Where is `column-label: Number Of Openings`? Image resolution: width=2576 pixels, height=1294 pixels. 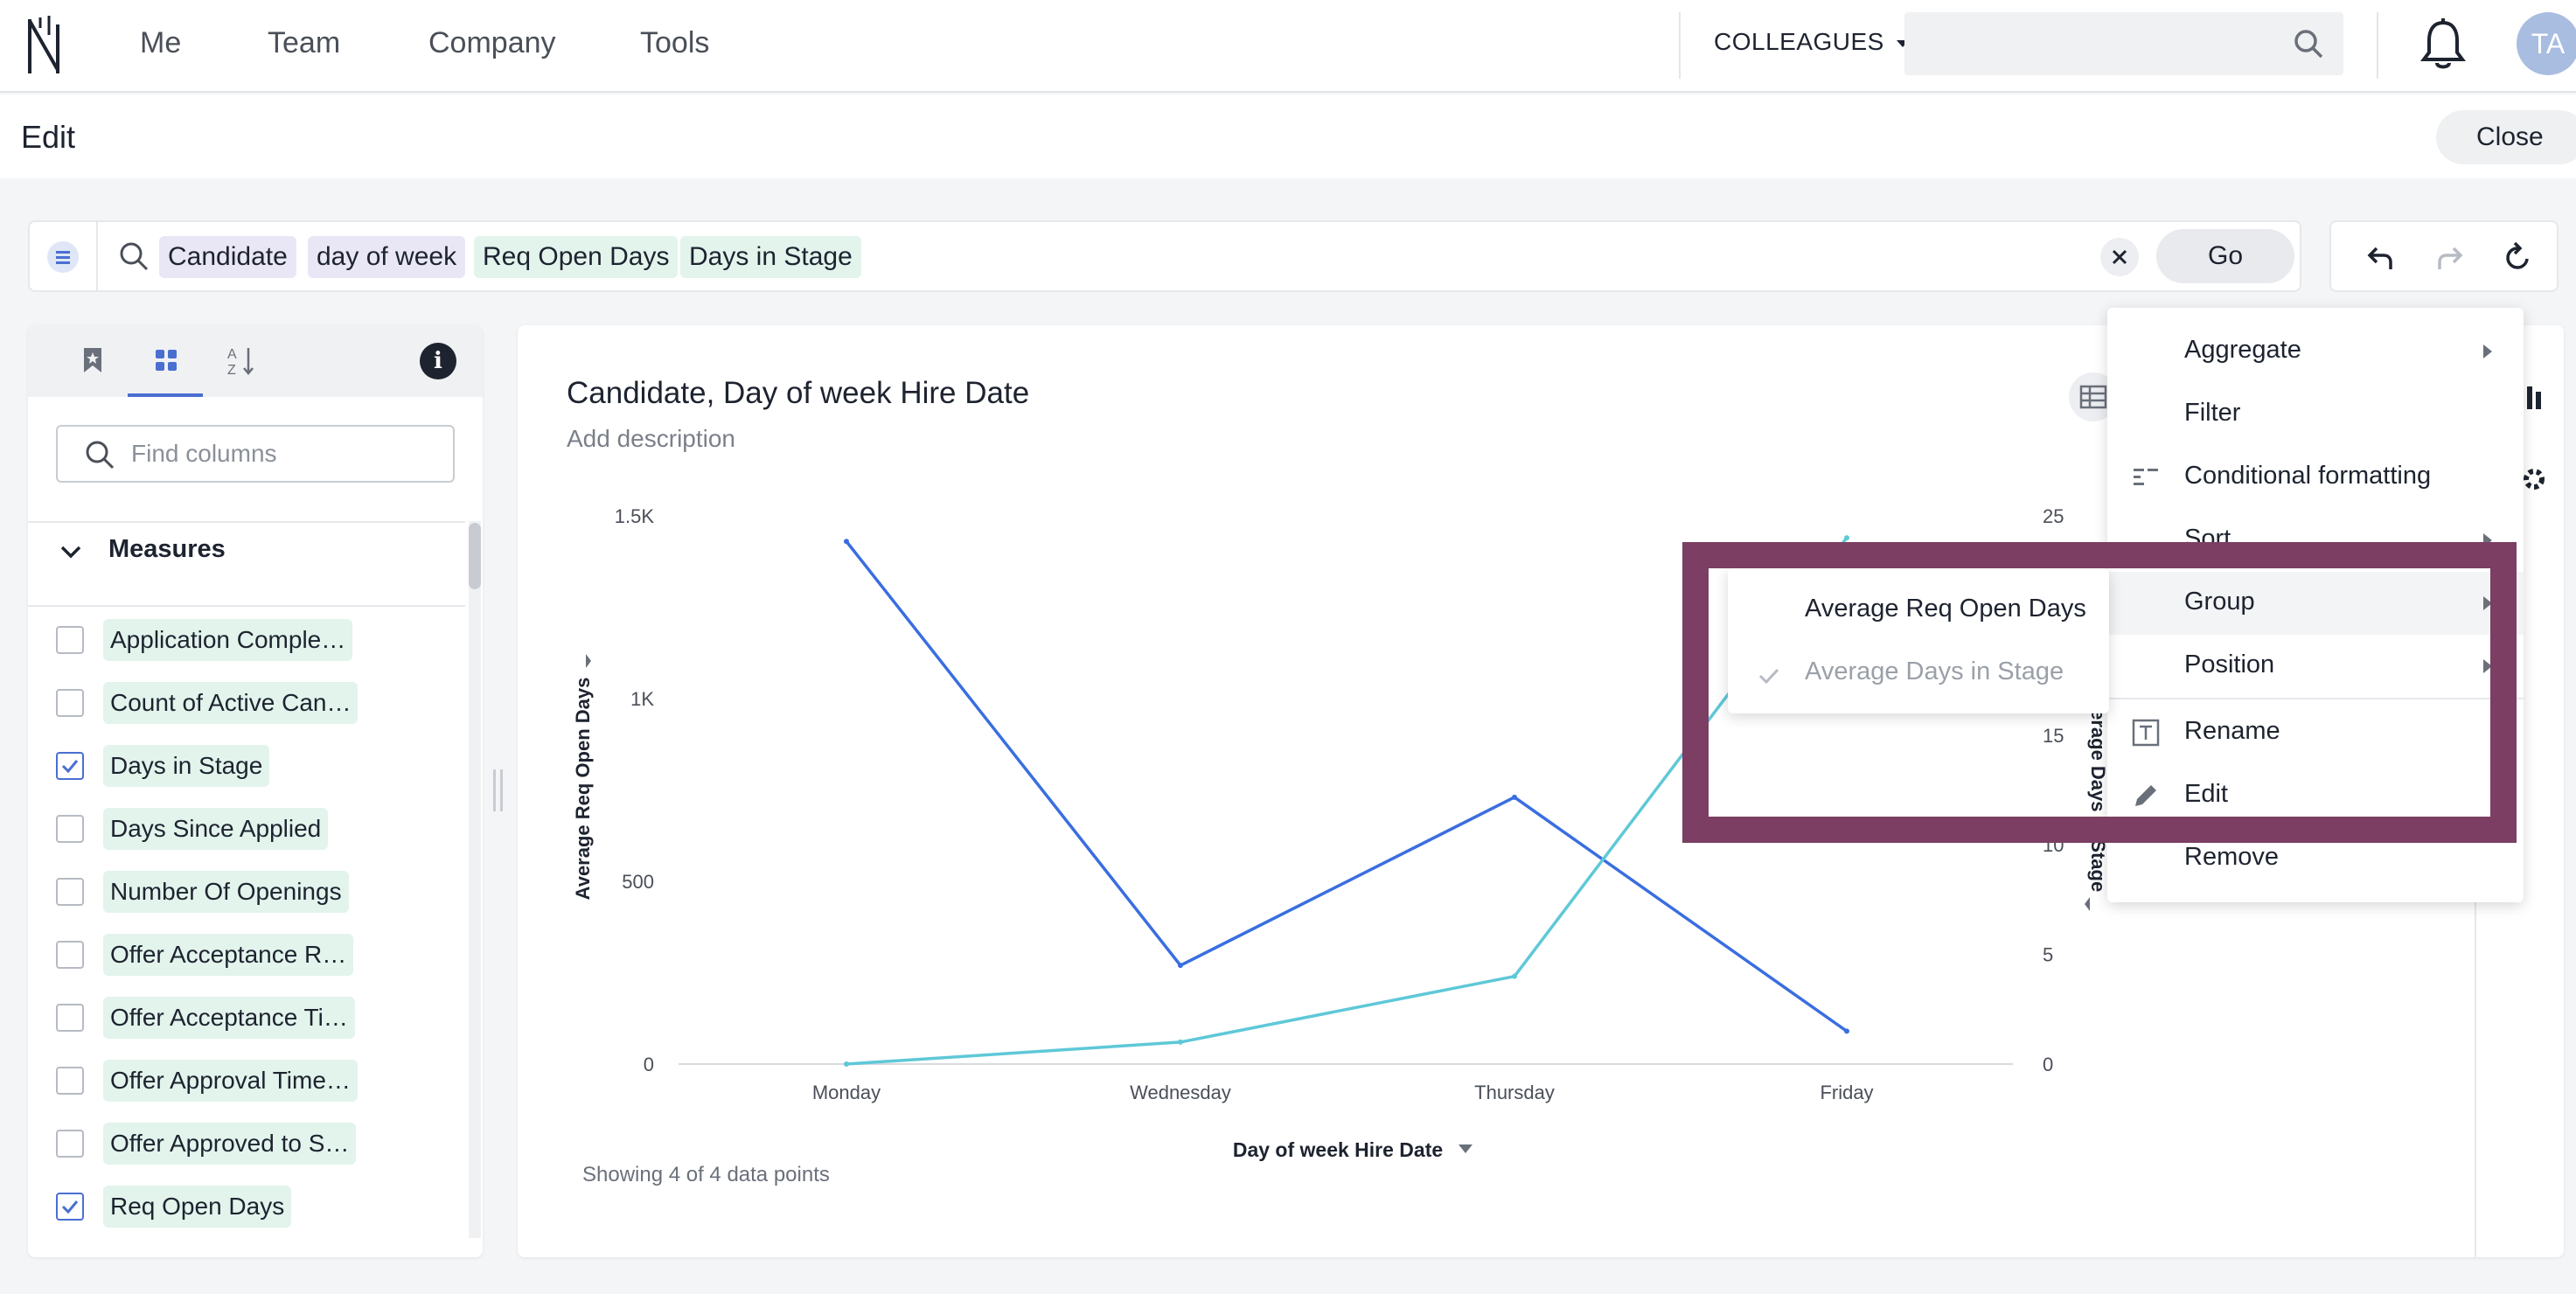
column-label: Number Of Openings is located at coordinates (226, 892).